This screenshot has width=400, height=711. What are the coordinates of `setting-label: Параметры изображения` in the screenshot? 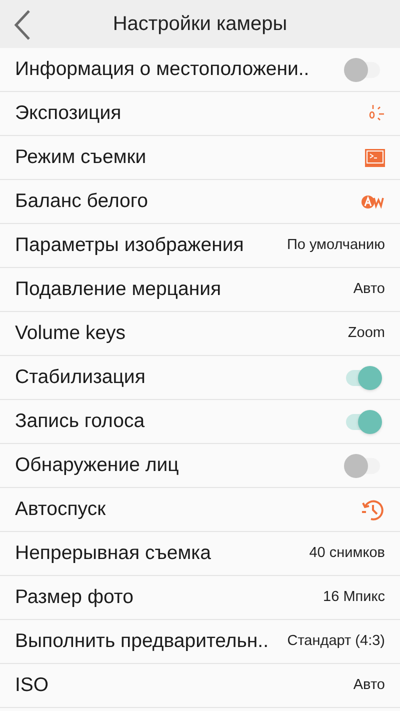 It's located at (129, 245).